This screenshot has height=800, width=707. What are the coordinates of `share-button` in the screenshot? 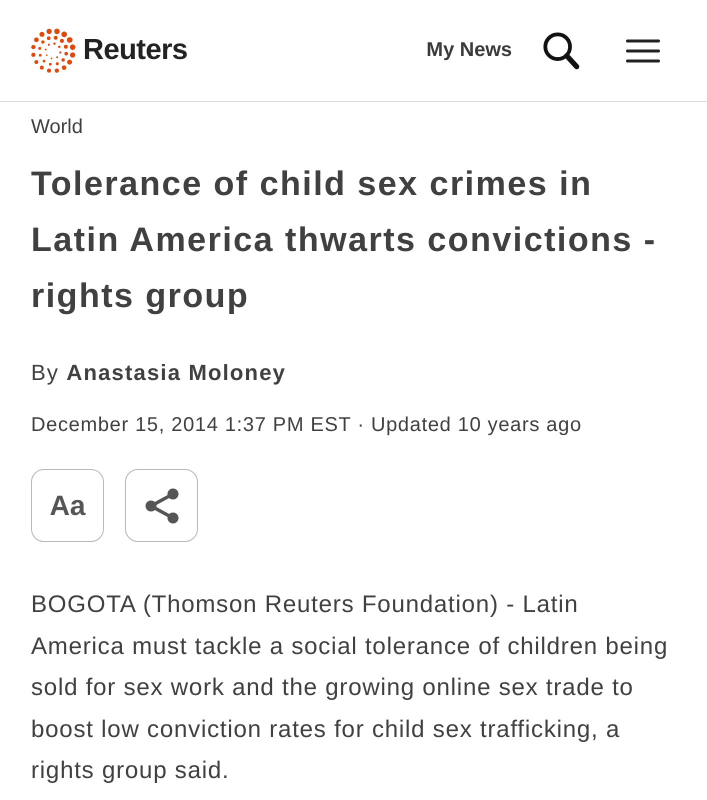 It's located at (161, 505).